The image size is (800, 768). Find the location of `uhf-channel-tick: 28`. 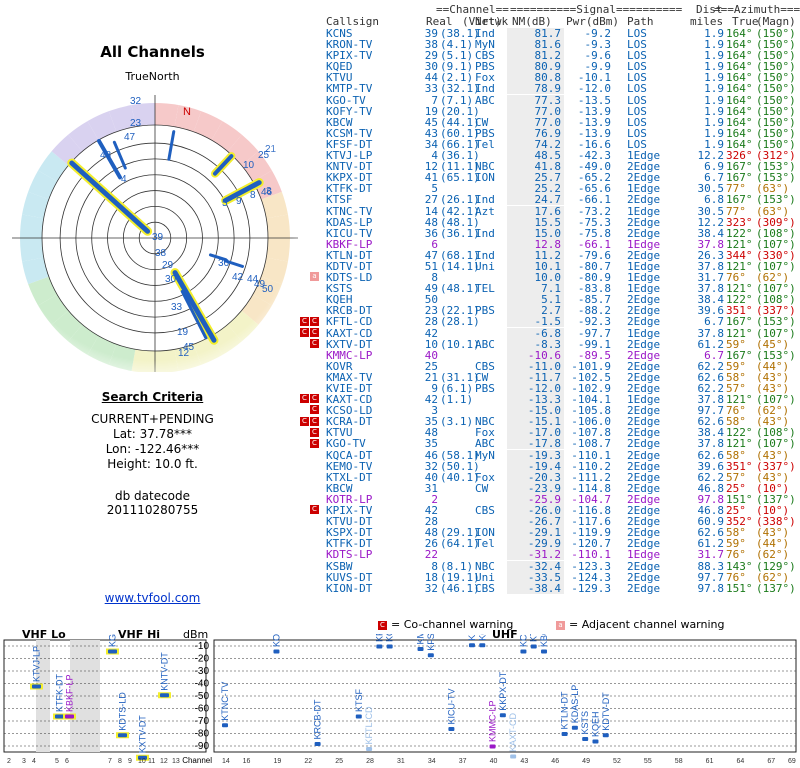

uhf-channel-tick: 28 is located at coordinates (370, 761).